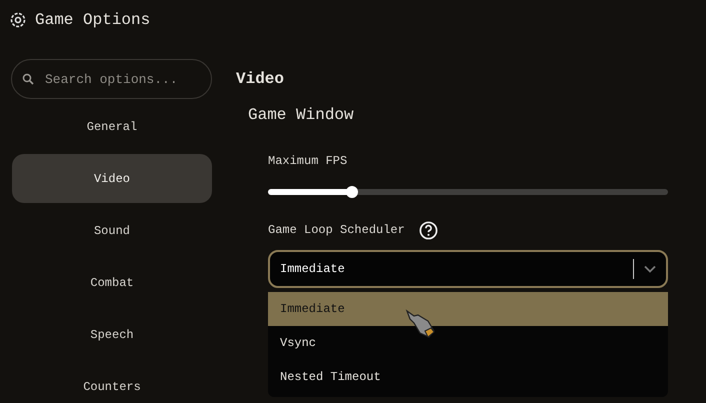 The width and height of the screenshot is (706, 403). What do you see at coordinates (92, 20) in the screenshot?
I see `window-title: Game Options` at bounding box center [92, 20].